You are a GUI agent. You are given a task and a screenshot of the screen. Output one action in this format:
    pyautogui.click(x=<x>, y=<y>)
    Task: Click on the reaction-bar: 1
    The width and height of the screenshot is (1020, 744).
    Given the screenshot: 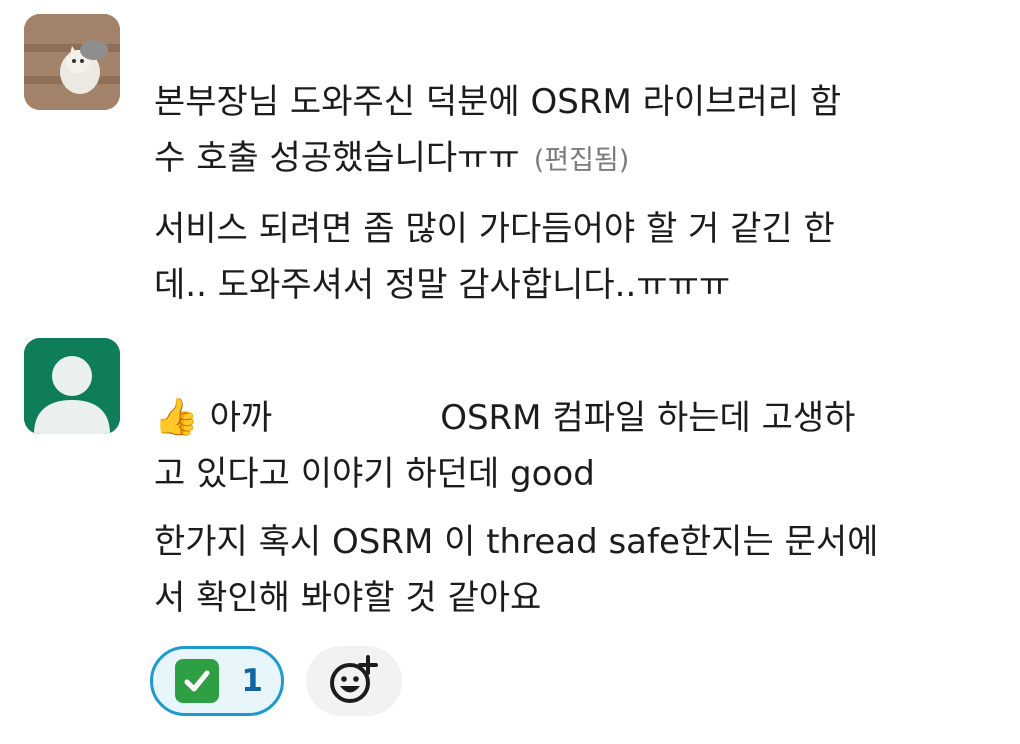 What is the action you would take?
    pyautogui.click(x=276, y=681)
    